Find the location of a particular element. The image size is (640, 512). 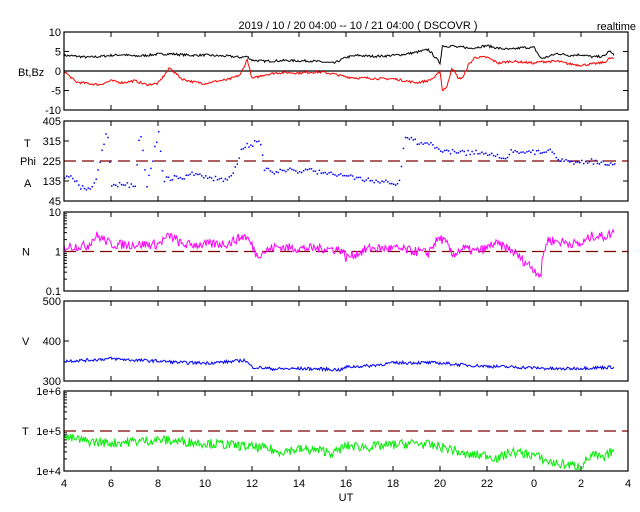

x-tick-label: 0 is located at coordinates (534, 484).